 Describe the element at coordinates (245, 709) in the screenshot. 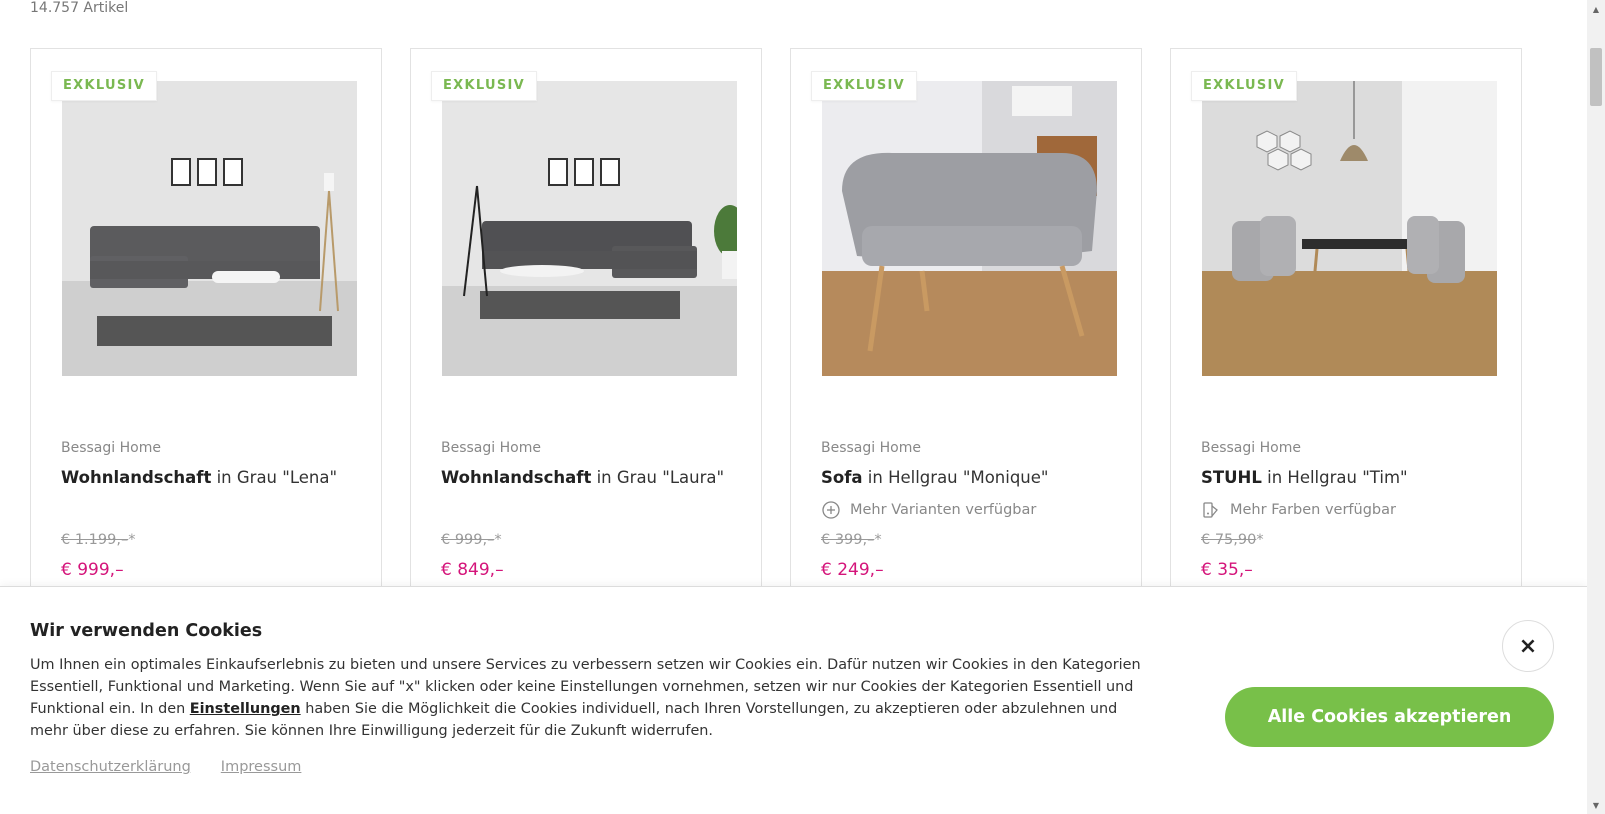

I see `cookie-settings-link: Einstellungen` at that location.